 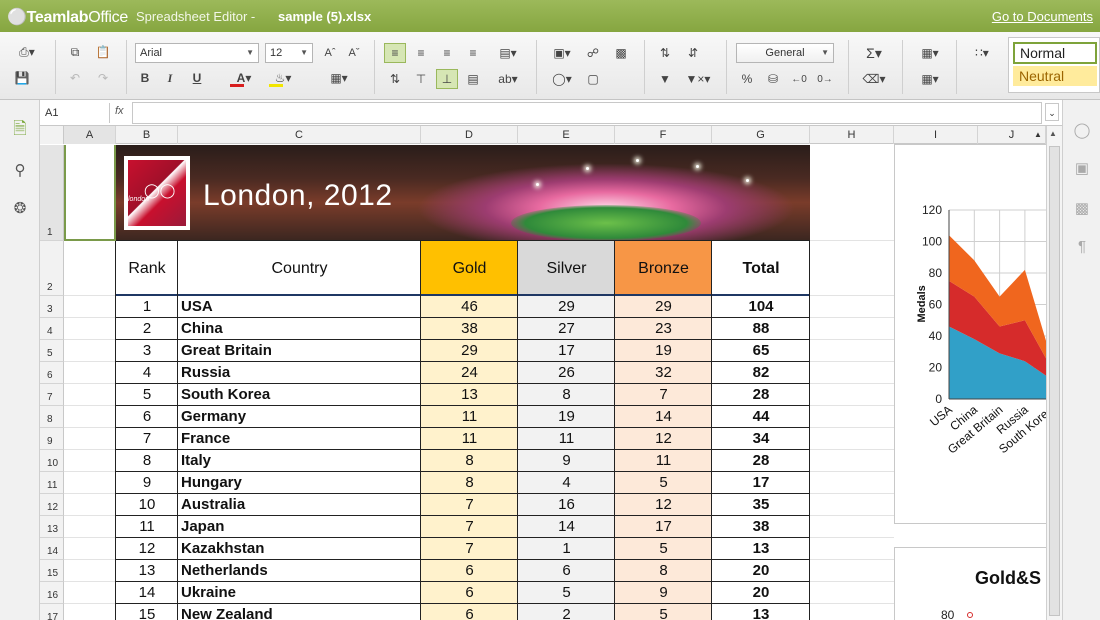 What do you see at coordinates (566, 593) in the screenshot?
I see `cell-silver: 5` at bounding box center [566, 593].